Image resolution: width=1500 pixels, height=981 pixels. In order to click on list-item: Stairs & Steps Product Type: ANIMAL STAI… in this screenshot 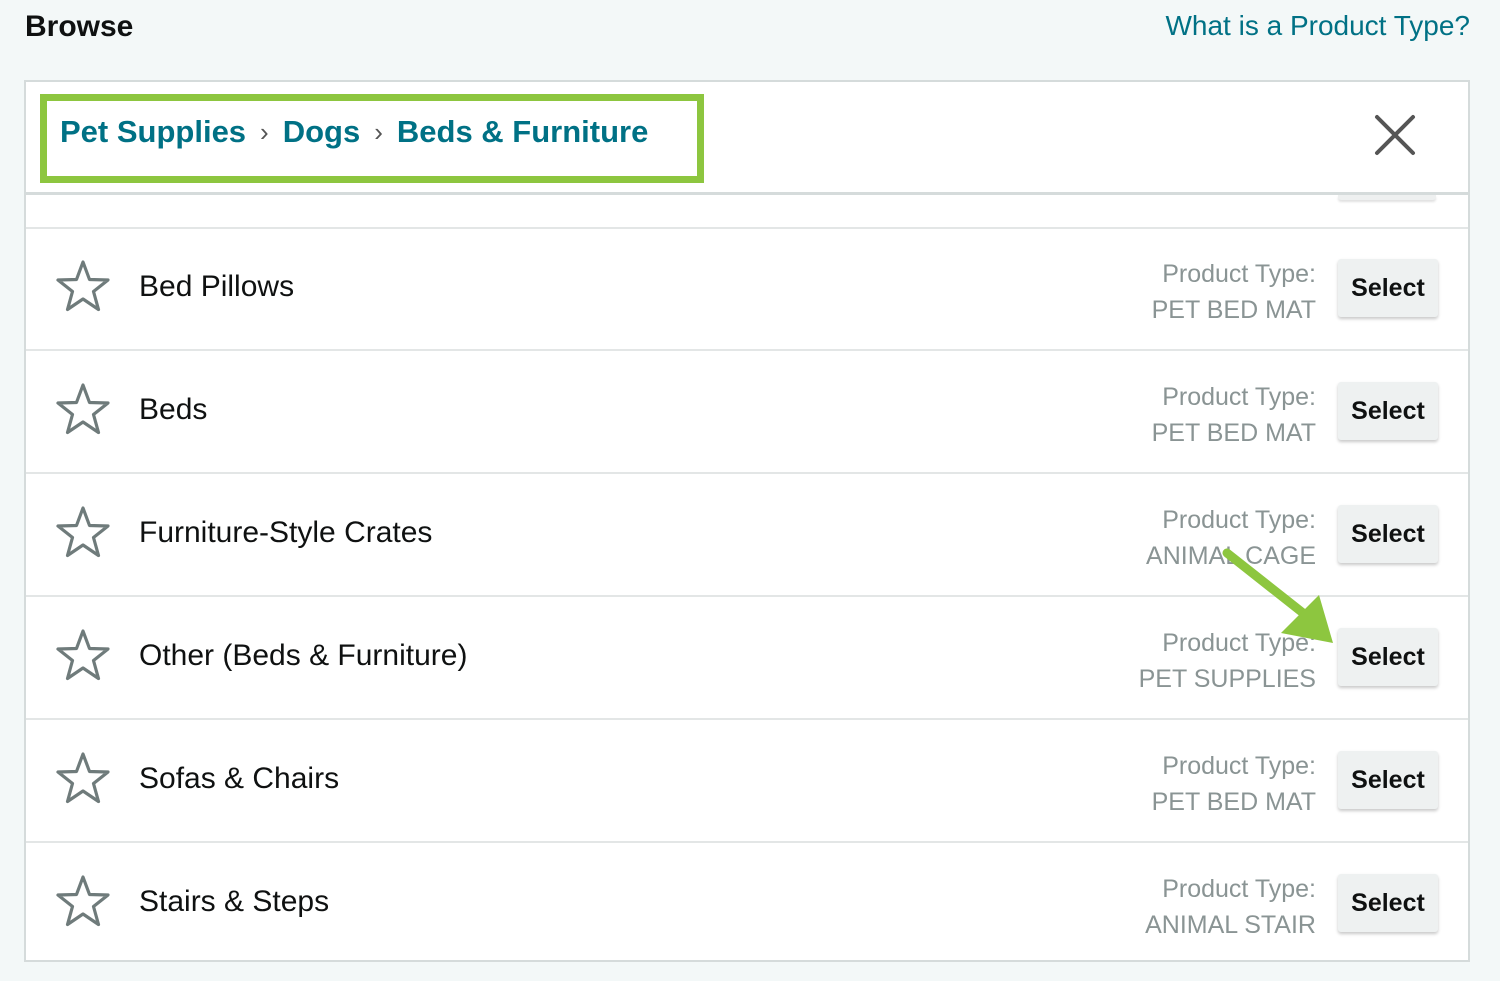, I will do `click(747, 901)`.